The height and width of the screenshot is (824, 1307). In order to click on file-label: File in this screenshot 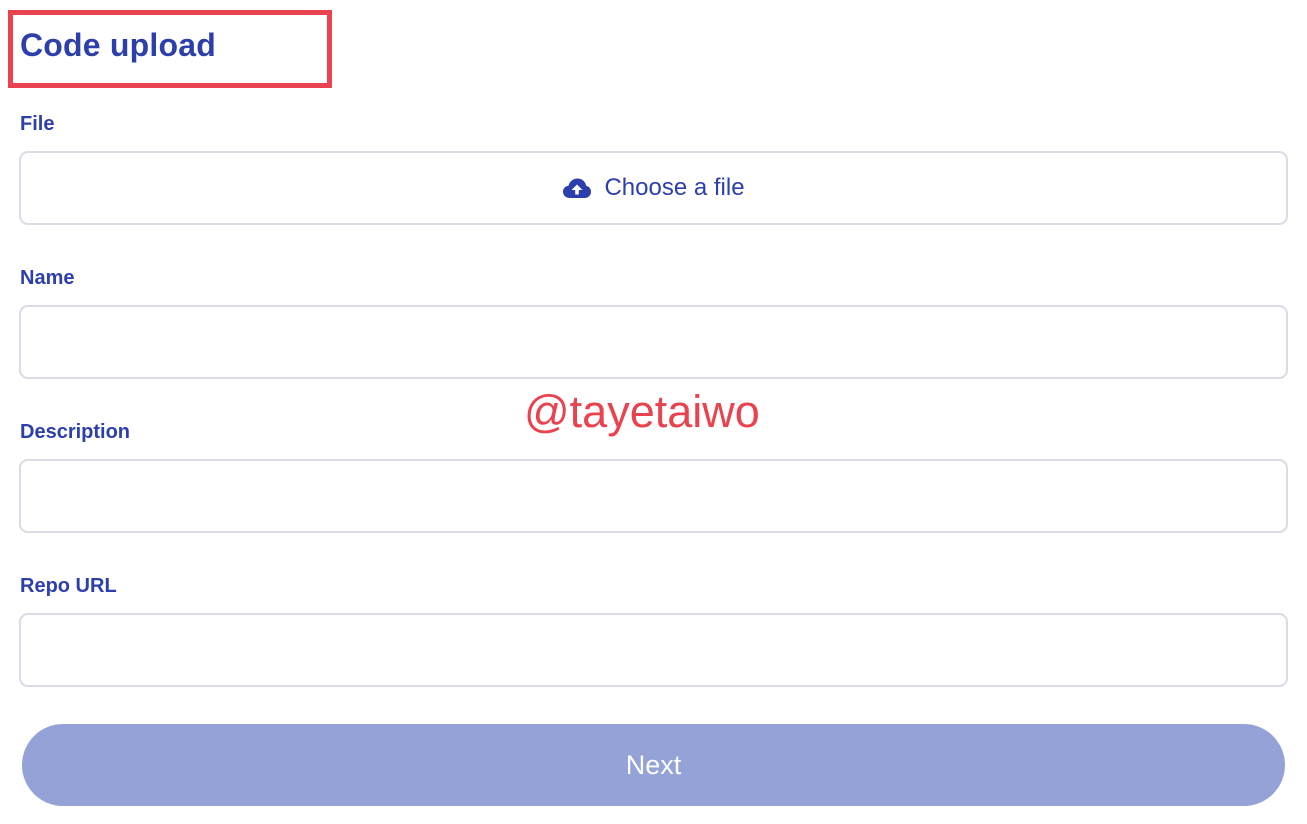, I will do `click(37, 124)`.